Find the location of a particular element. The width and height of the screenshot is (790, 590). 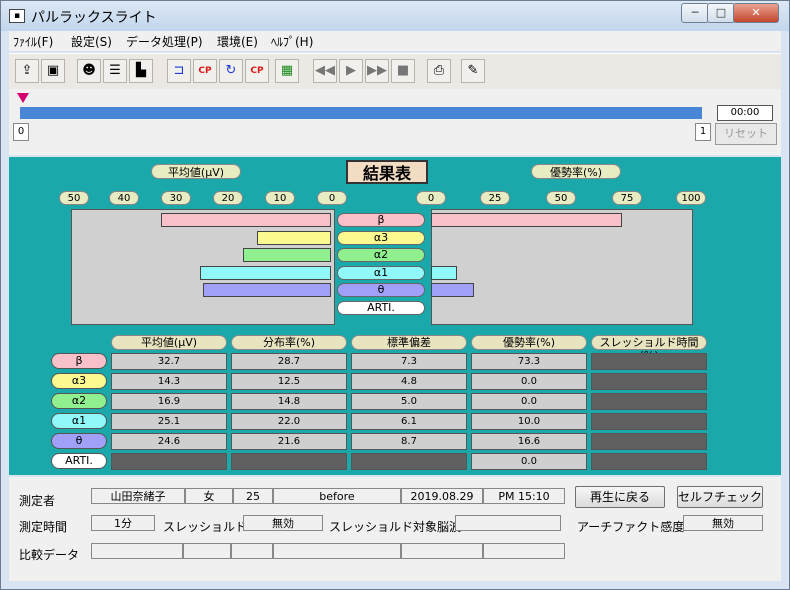

band-label: α1 is located at coordinates (381, 272).